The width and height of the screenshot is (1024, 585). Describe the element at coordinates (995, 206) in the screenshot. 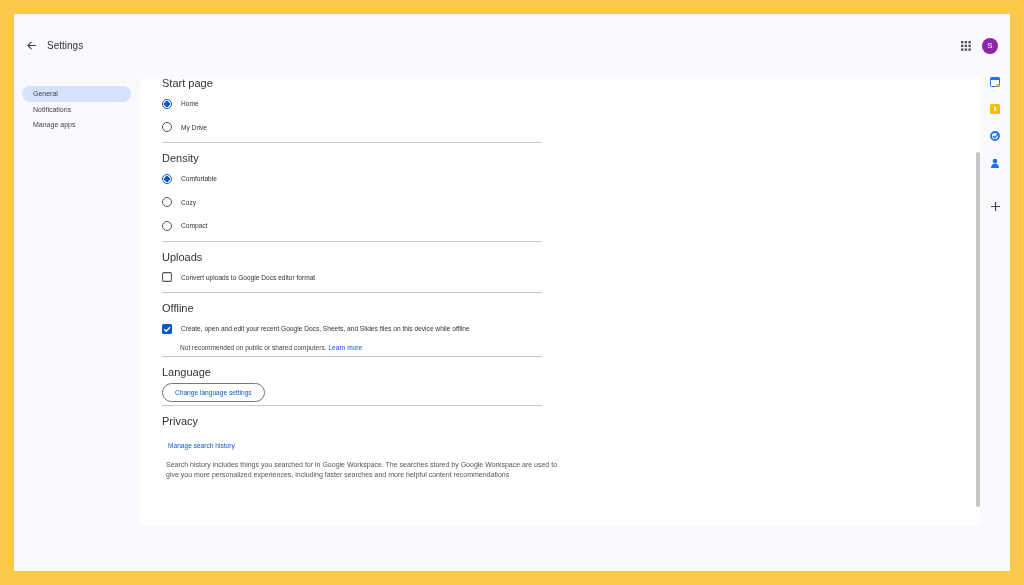

I see `add-icon` at that location.